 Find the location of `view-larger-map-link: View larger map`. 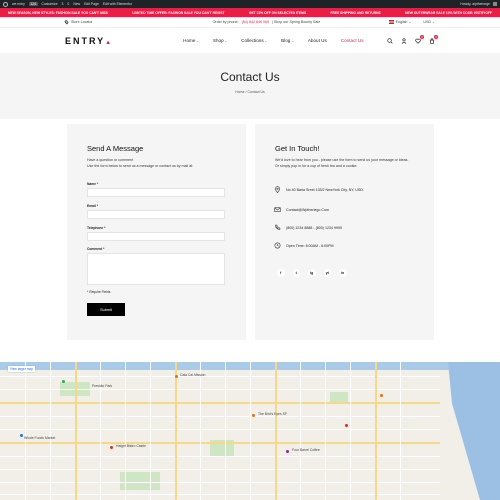

view-larger-map-link: View larger map is located at coordinates (21, 369).